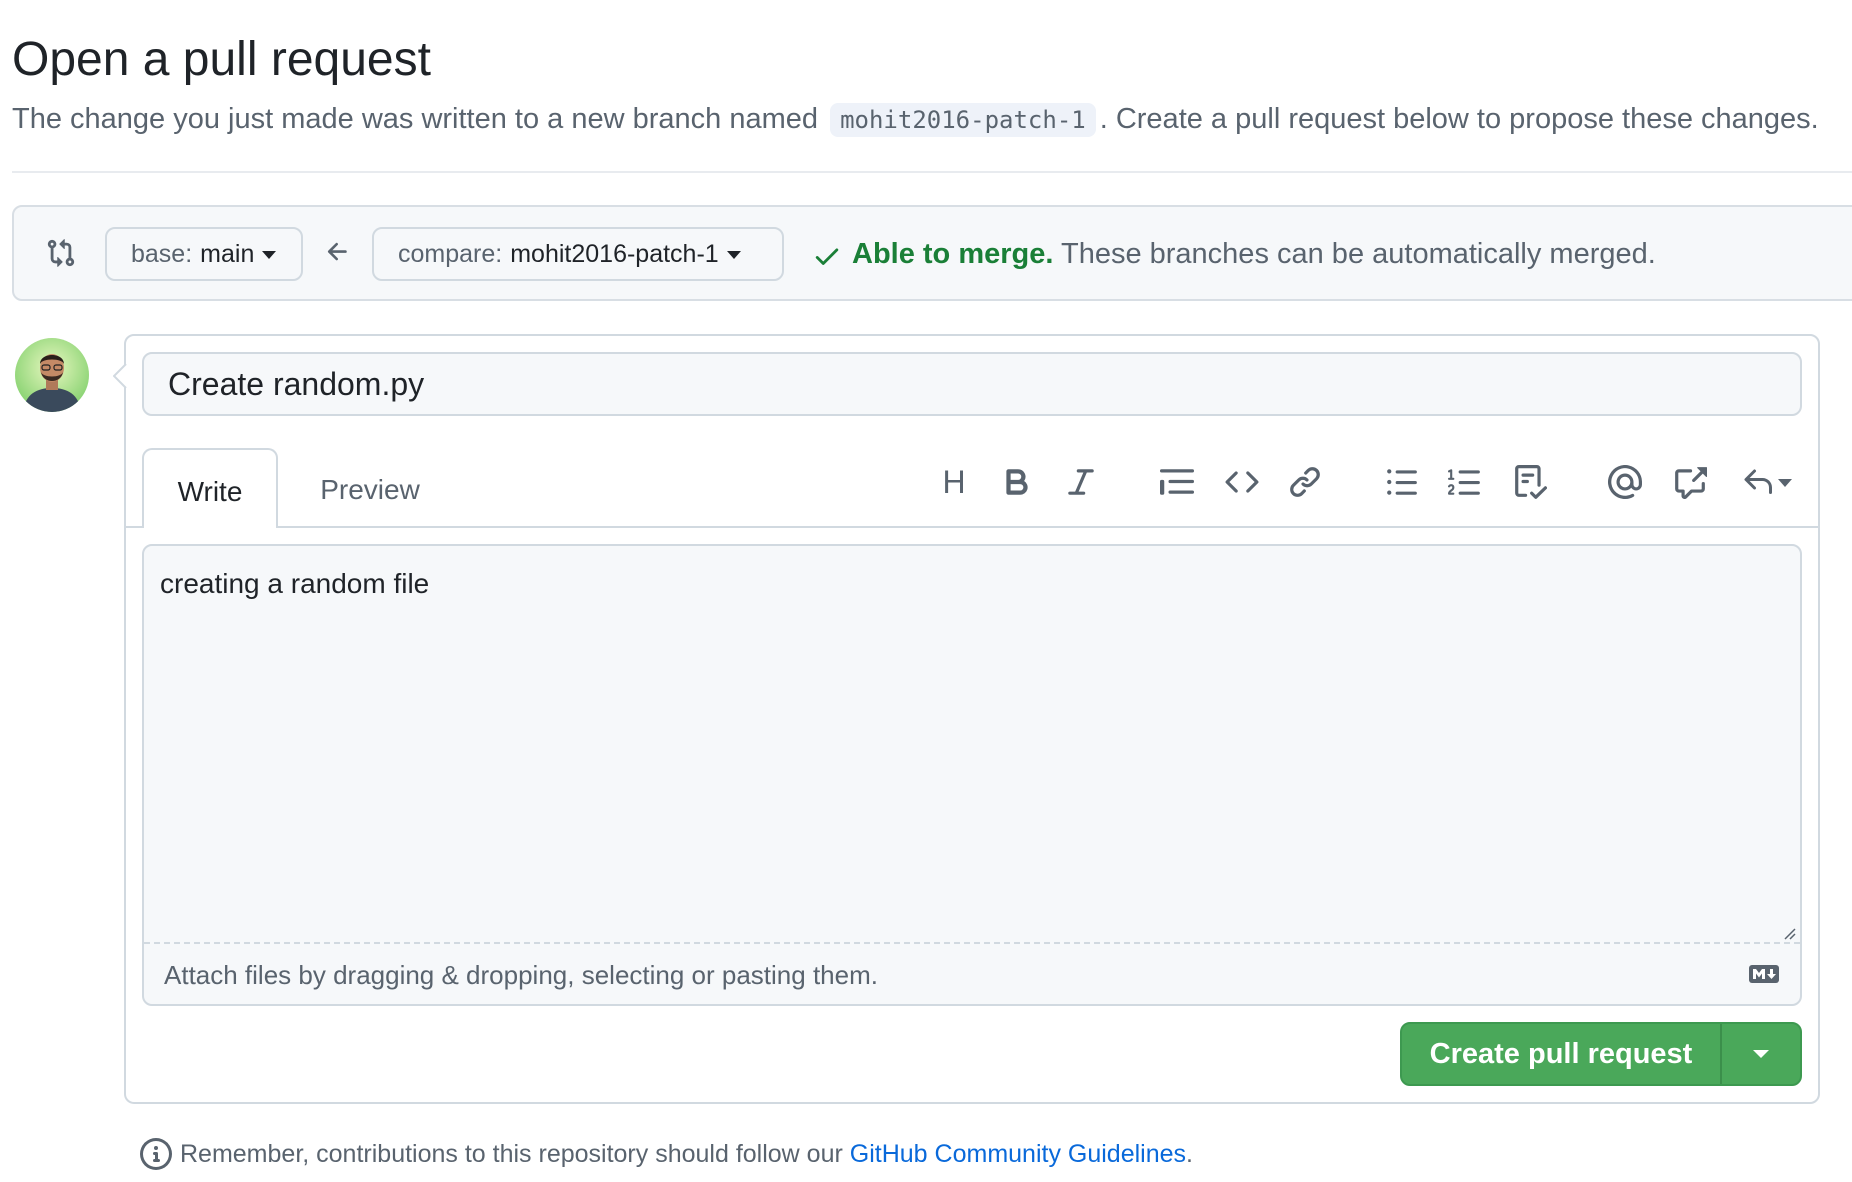 The width and height of the screenshot is (1852, 1182). I want to click on compare-branch-select: compare: mohit2016-patch-1, so click(578, 254).